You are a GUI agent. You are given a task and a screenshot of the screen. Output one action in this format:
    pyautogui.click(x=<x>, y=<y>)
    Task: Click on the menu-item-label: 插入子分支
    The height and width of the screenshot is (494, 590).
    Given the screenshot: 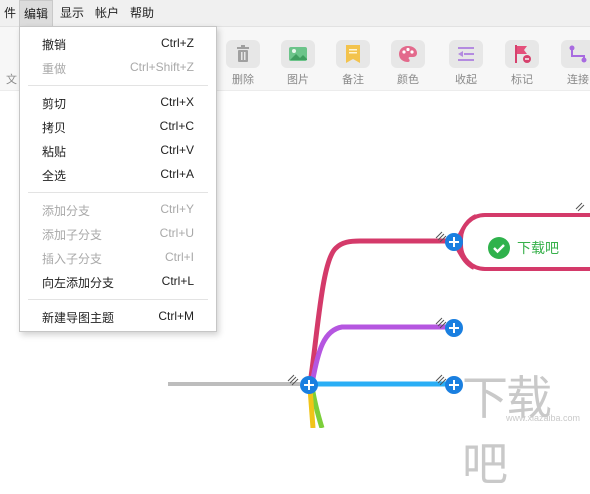 What is the action you would take?
    pyautogui.click(x=72, y=259)
    